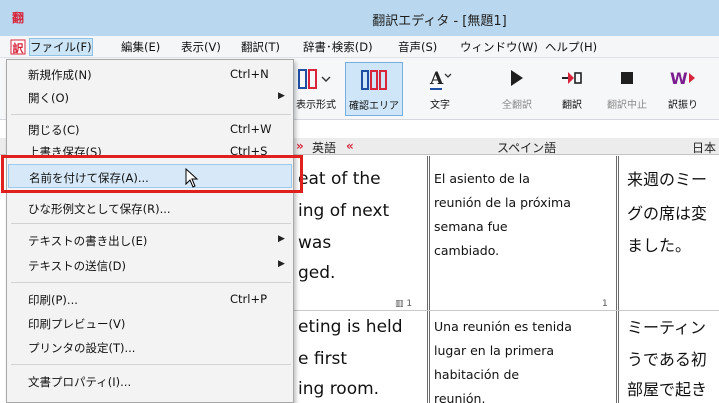  Describe the element at coordinates (374, 80) in the screenshot. I see `confirm-area-icon` at that location.